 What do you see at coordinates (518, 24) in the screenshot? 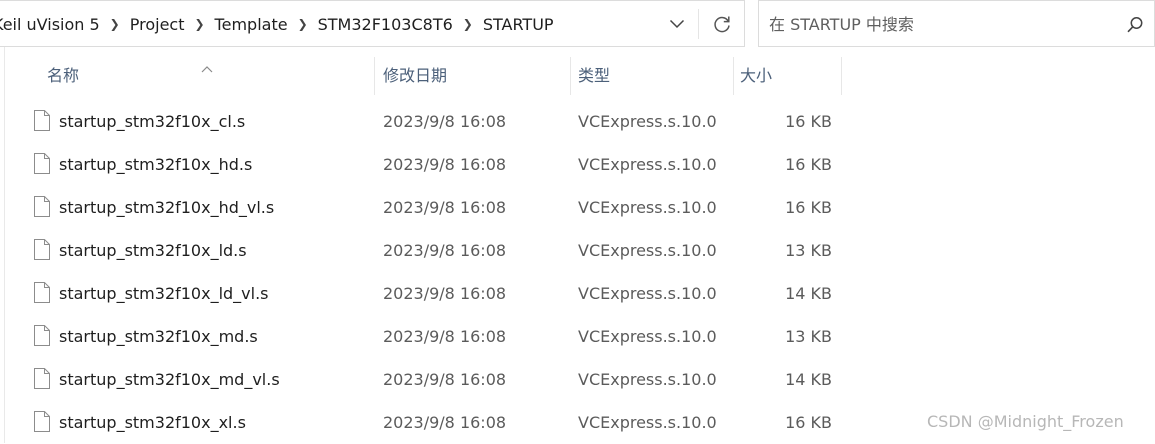
I see `breadcrumb-item-startup: STARTUP` at bounding box center [518, 24].